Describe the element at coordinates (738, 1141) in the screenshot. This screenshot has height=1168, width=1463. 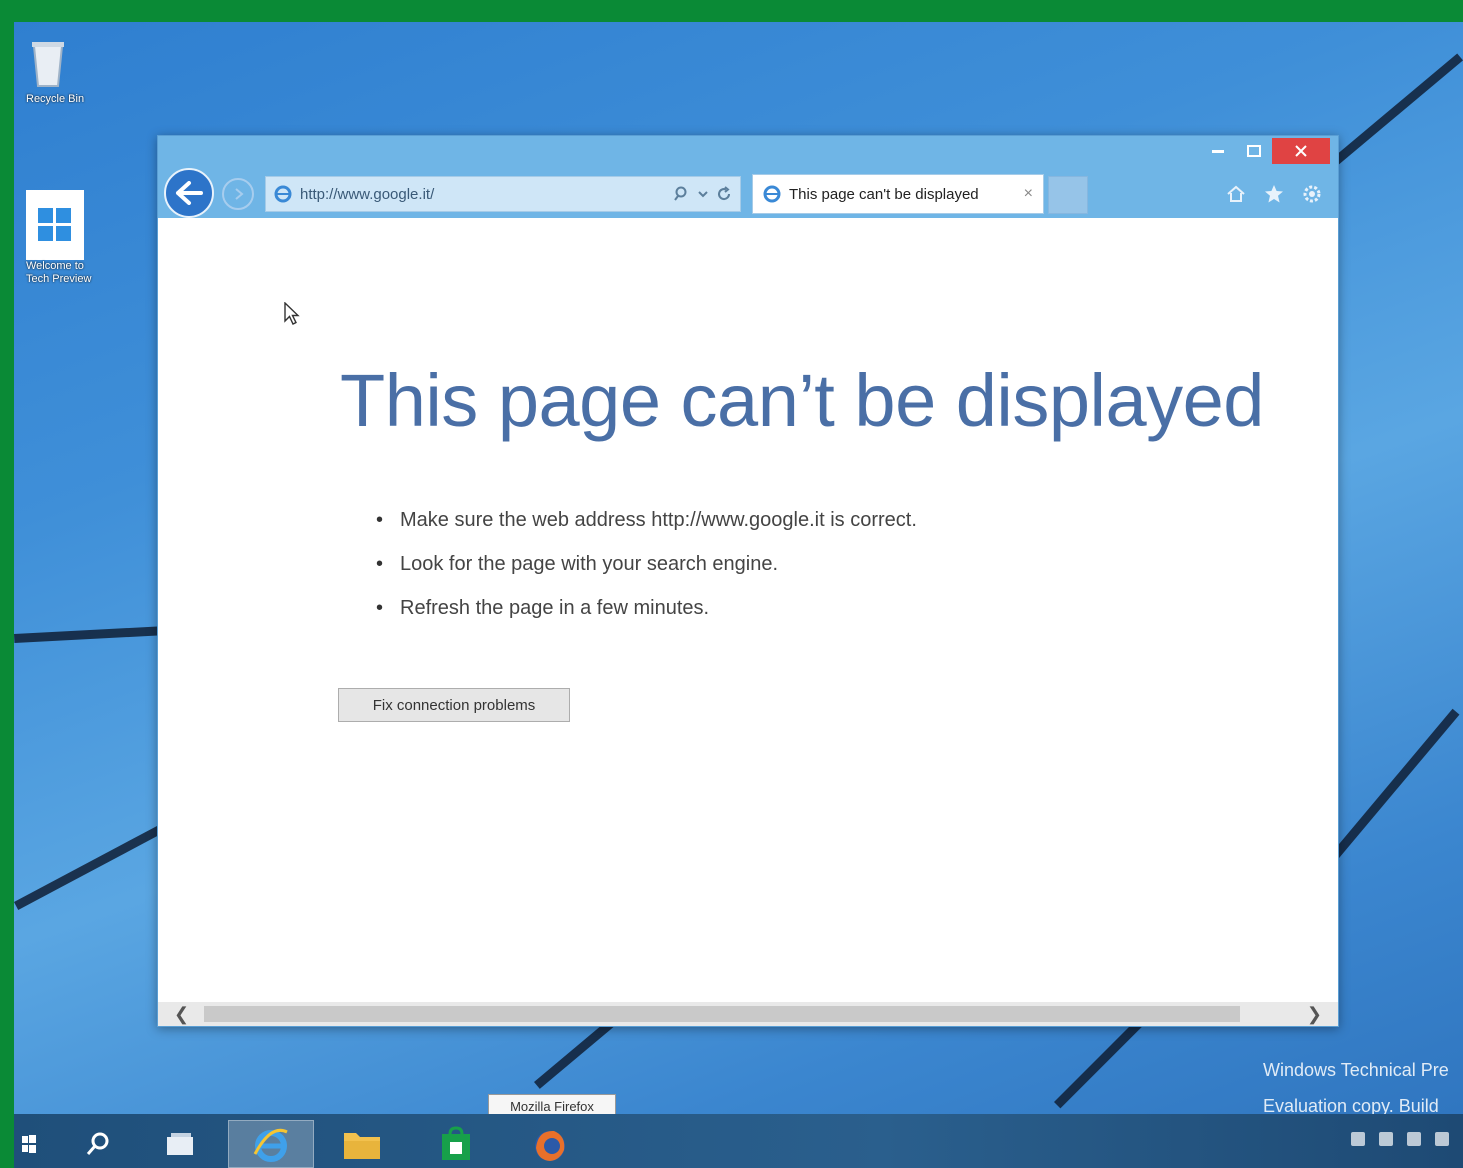
I see `taskbar` at that location.